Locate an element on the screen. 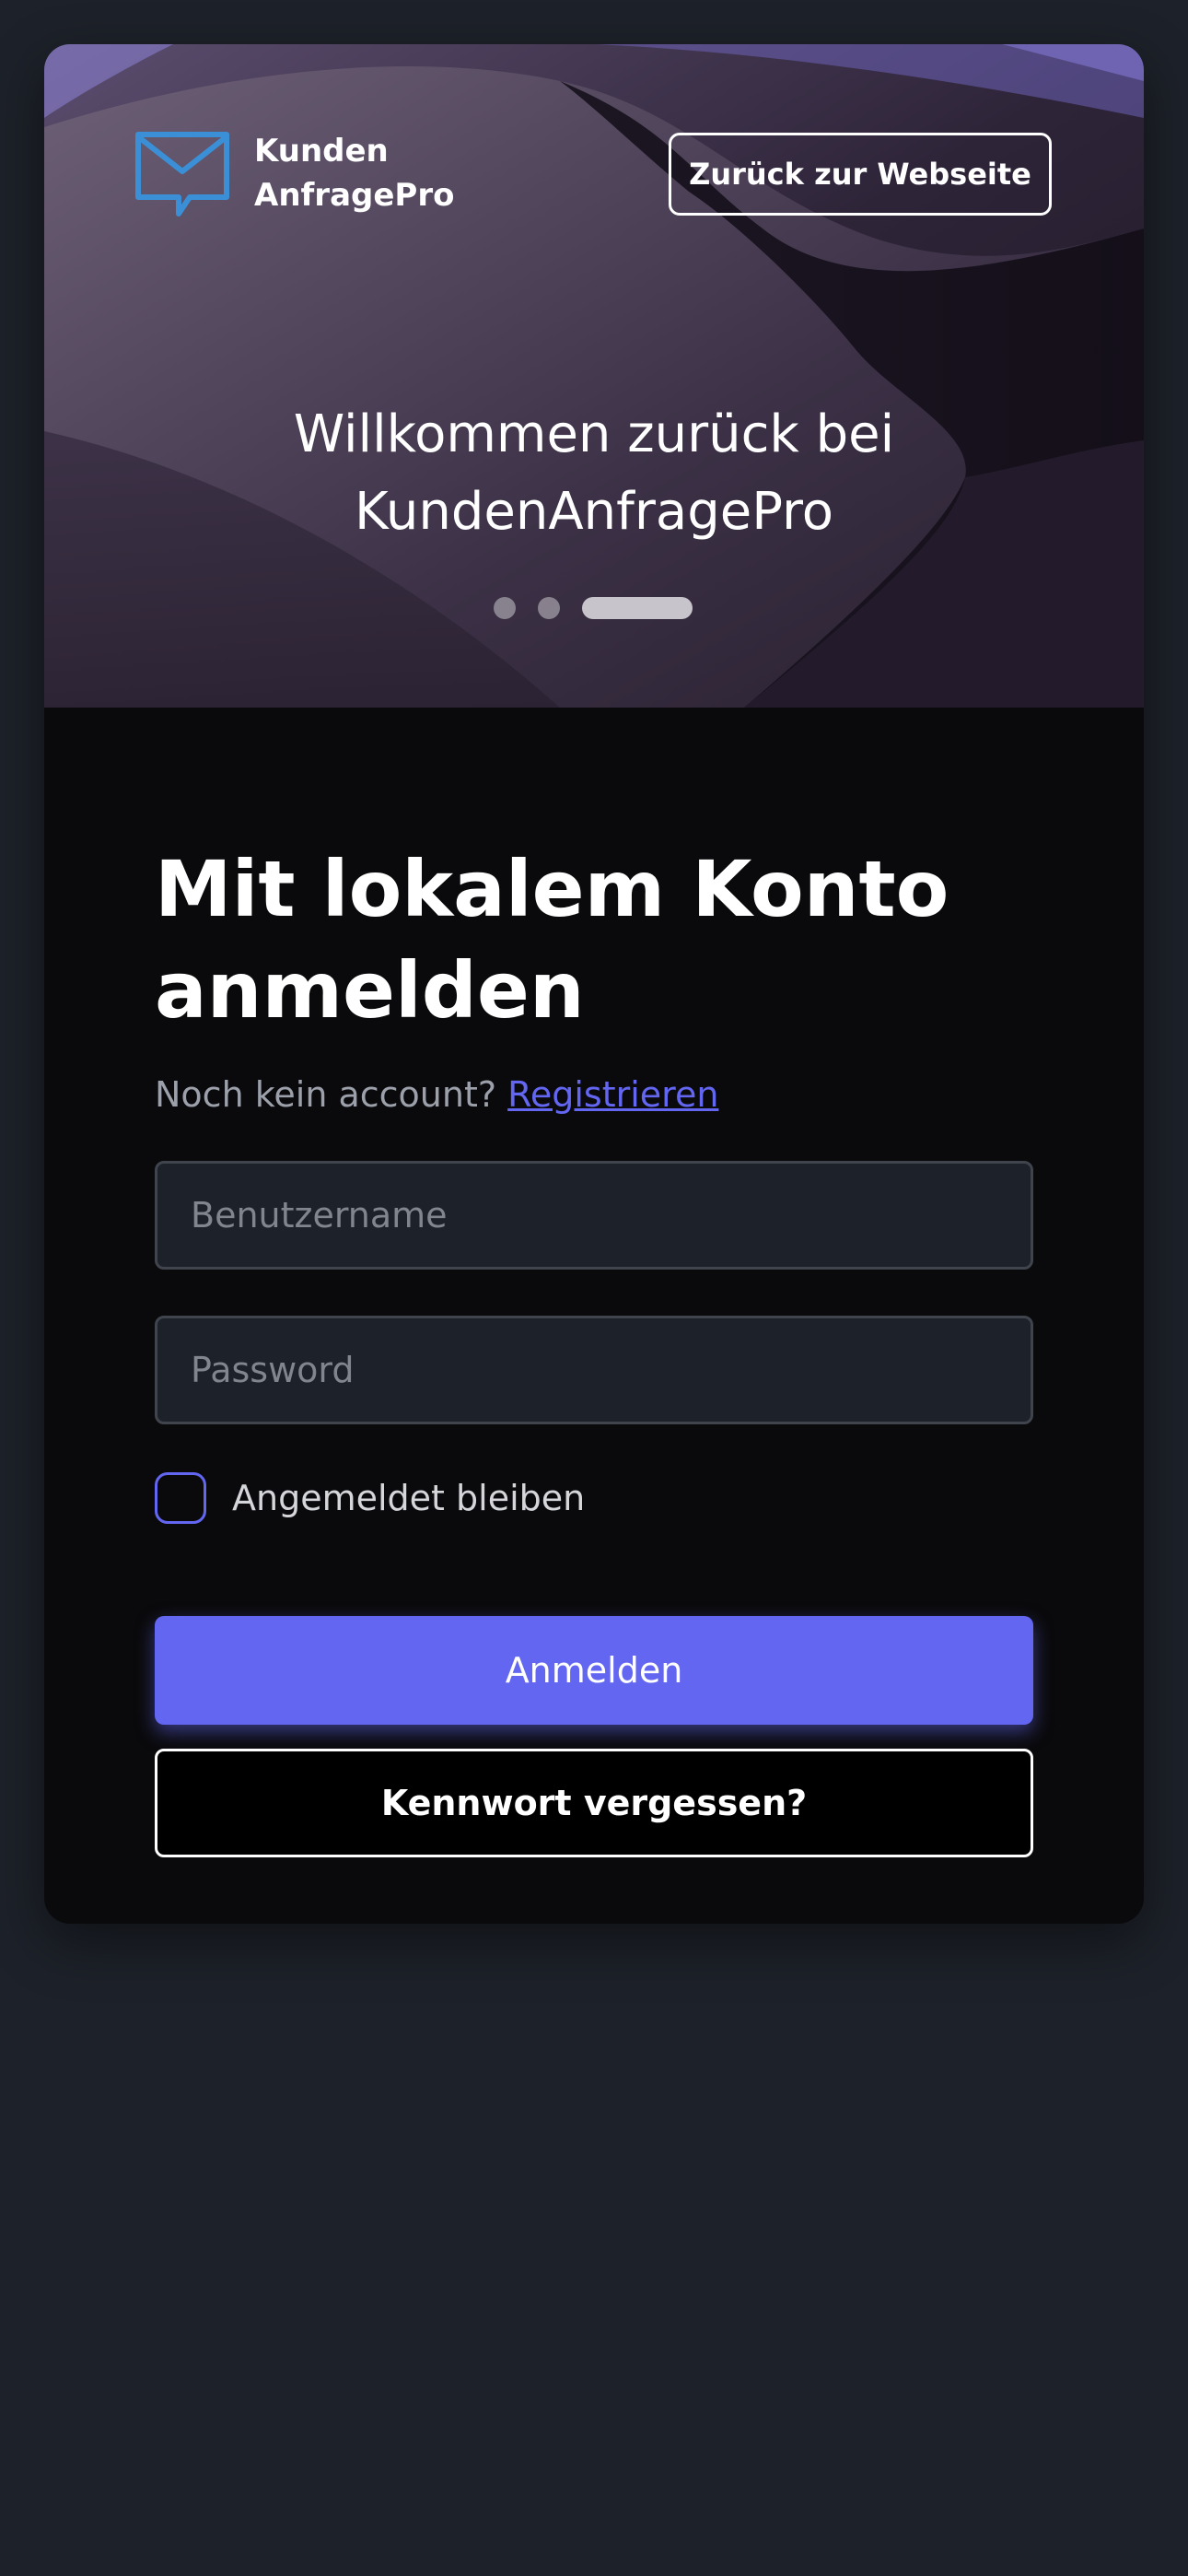 The height and width of the screenshot is (2576, 1188). signup-prompt: Noch kein account? Registrieren is located at coordinates (436, 1094).